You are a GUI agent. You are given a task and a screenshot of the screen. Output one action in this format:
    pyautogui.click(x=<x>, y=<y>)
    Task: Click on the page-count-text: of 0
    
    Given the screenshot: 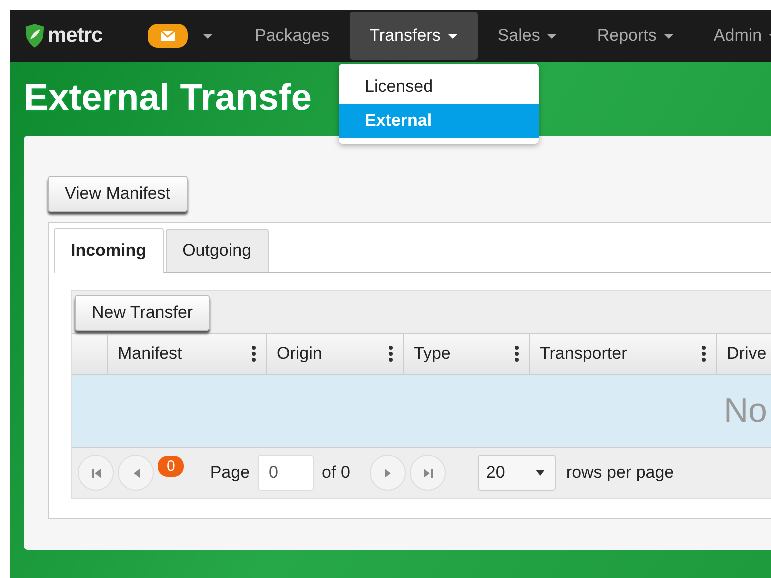 What is the action you would take?
    pyautogui.click(x=336, y=473)
    